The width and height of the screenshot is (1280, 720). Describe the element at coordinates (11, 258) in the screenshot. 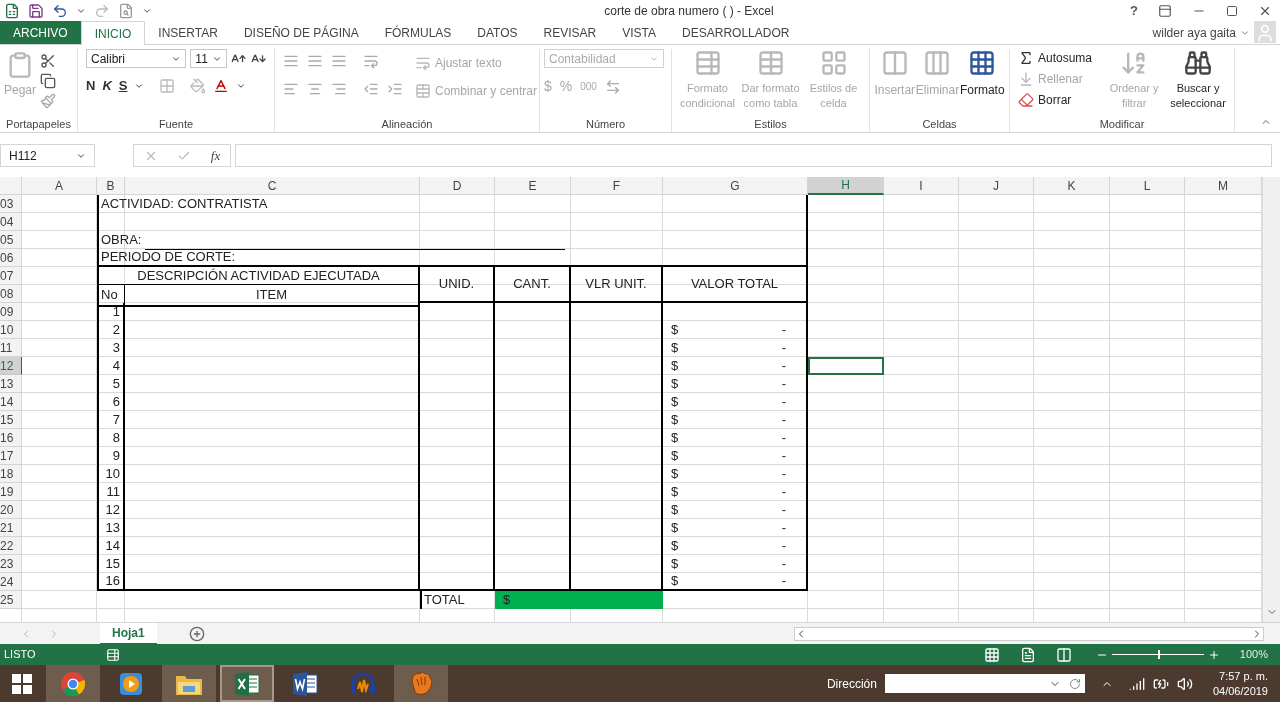

I see `row-header: 06` at that location.